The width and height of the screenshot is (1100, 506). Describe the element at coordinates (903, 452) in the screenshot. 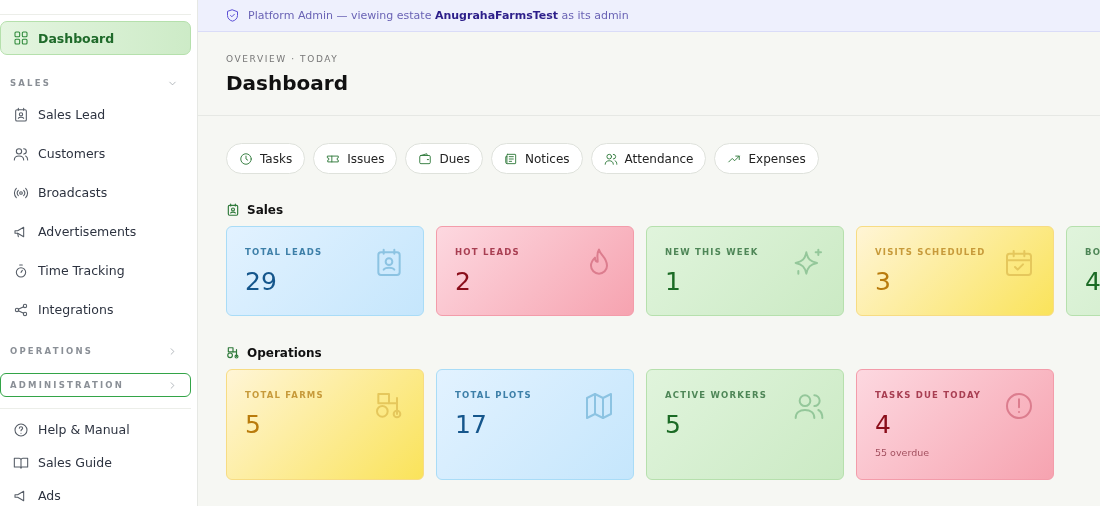

I see `stat-note: 55 overdue` at that location.